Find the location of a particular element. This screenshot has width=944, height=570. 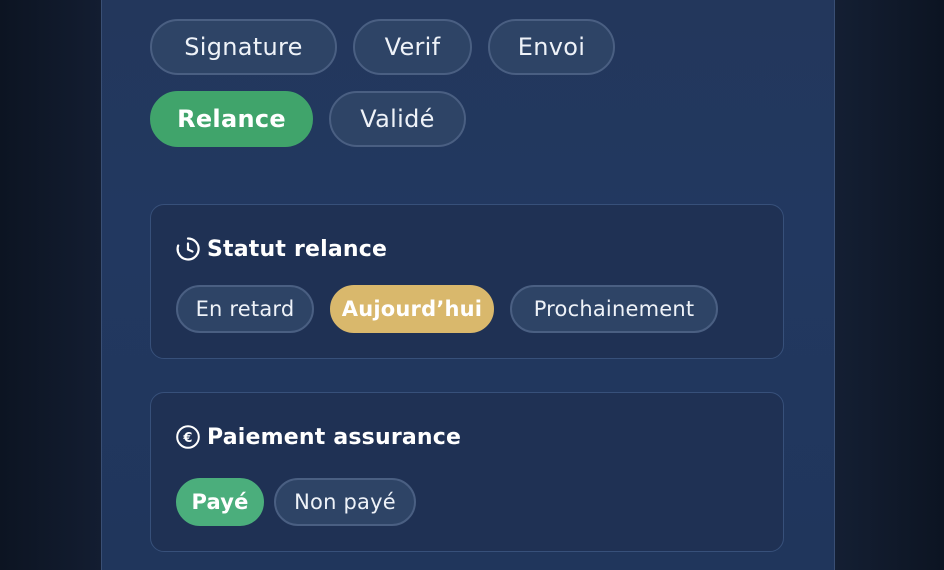

euro-icon: € is located at coordinates (188, 437).